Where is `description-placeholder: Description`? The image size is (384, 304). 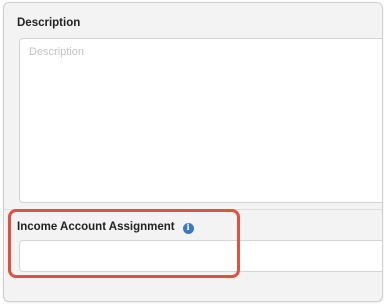
description-placeholder: Description is located at coordinates (57, 52).